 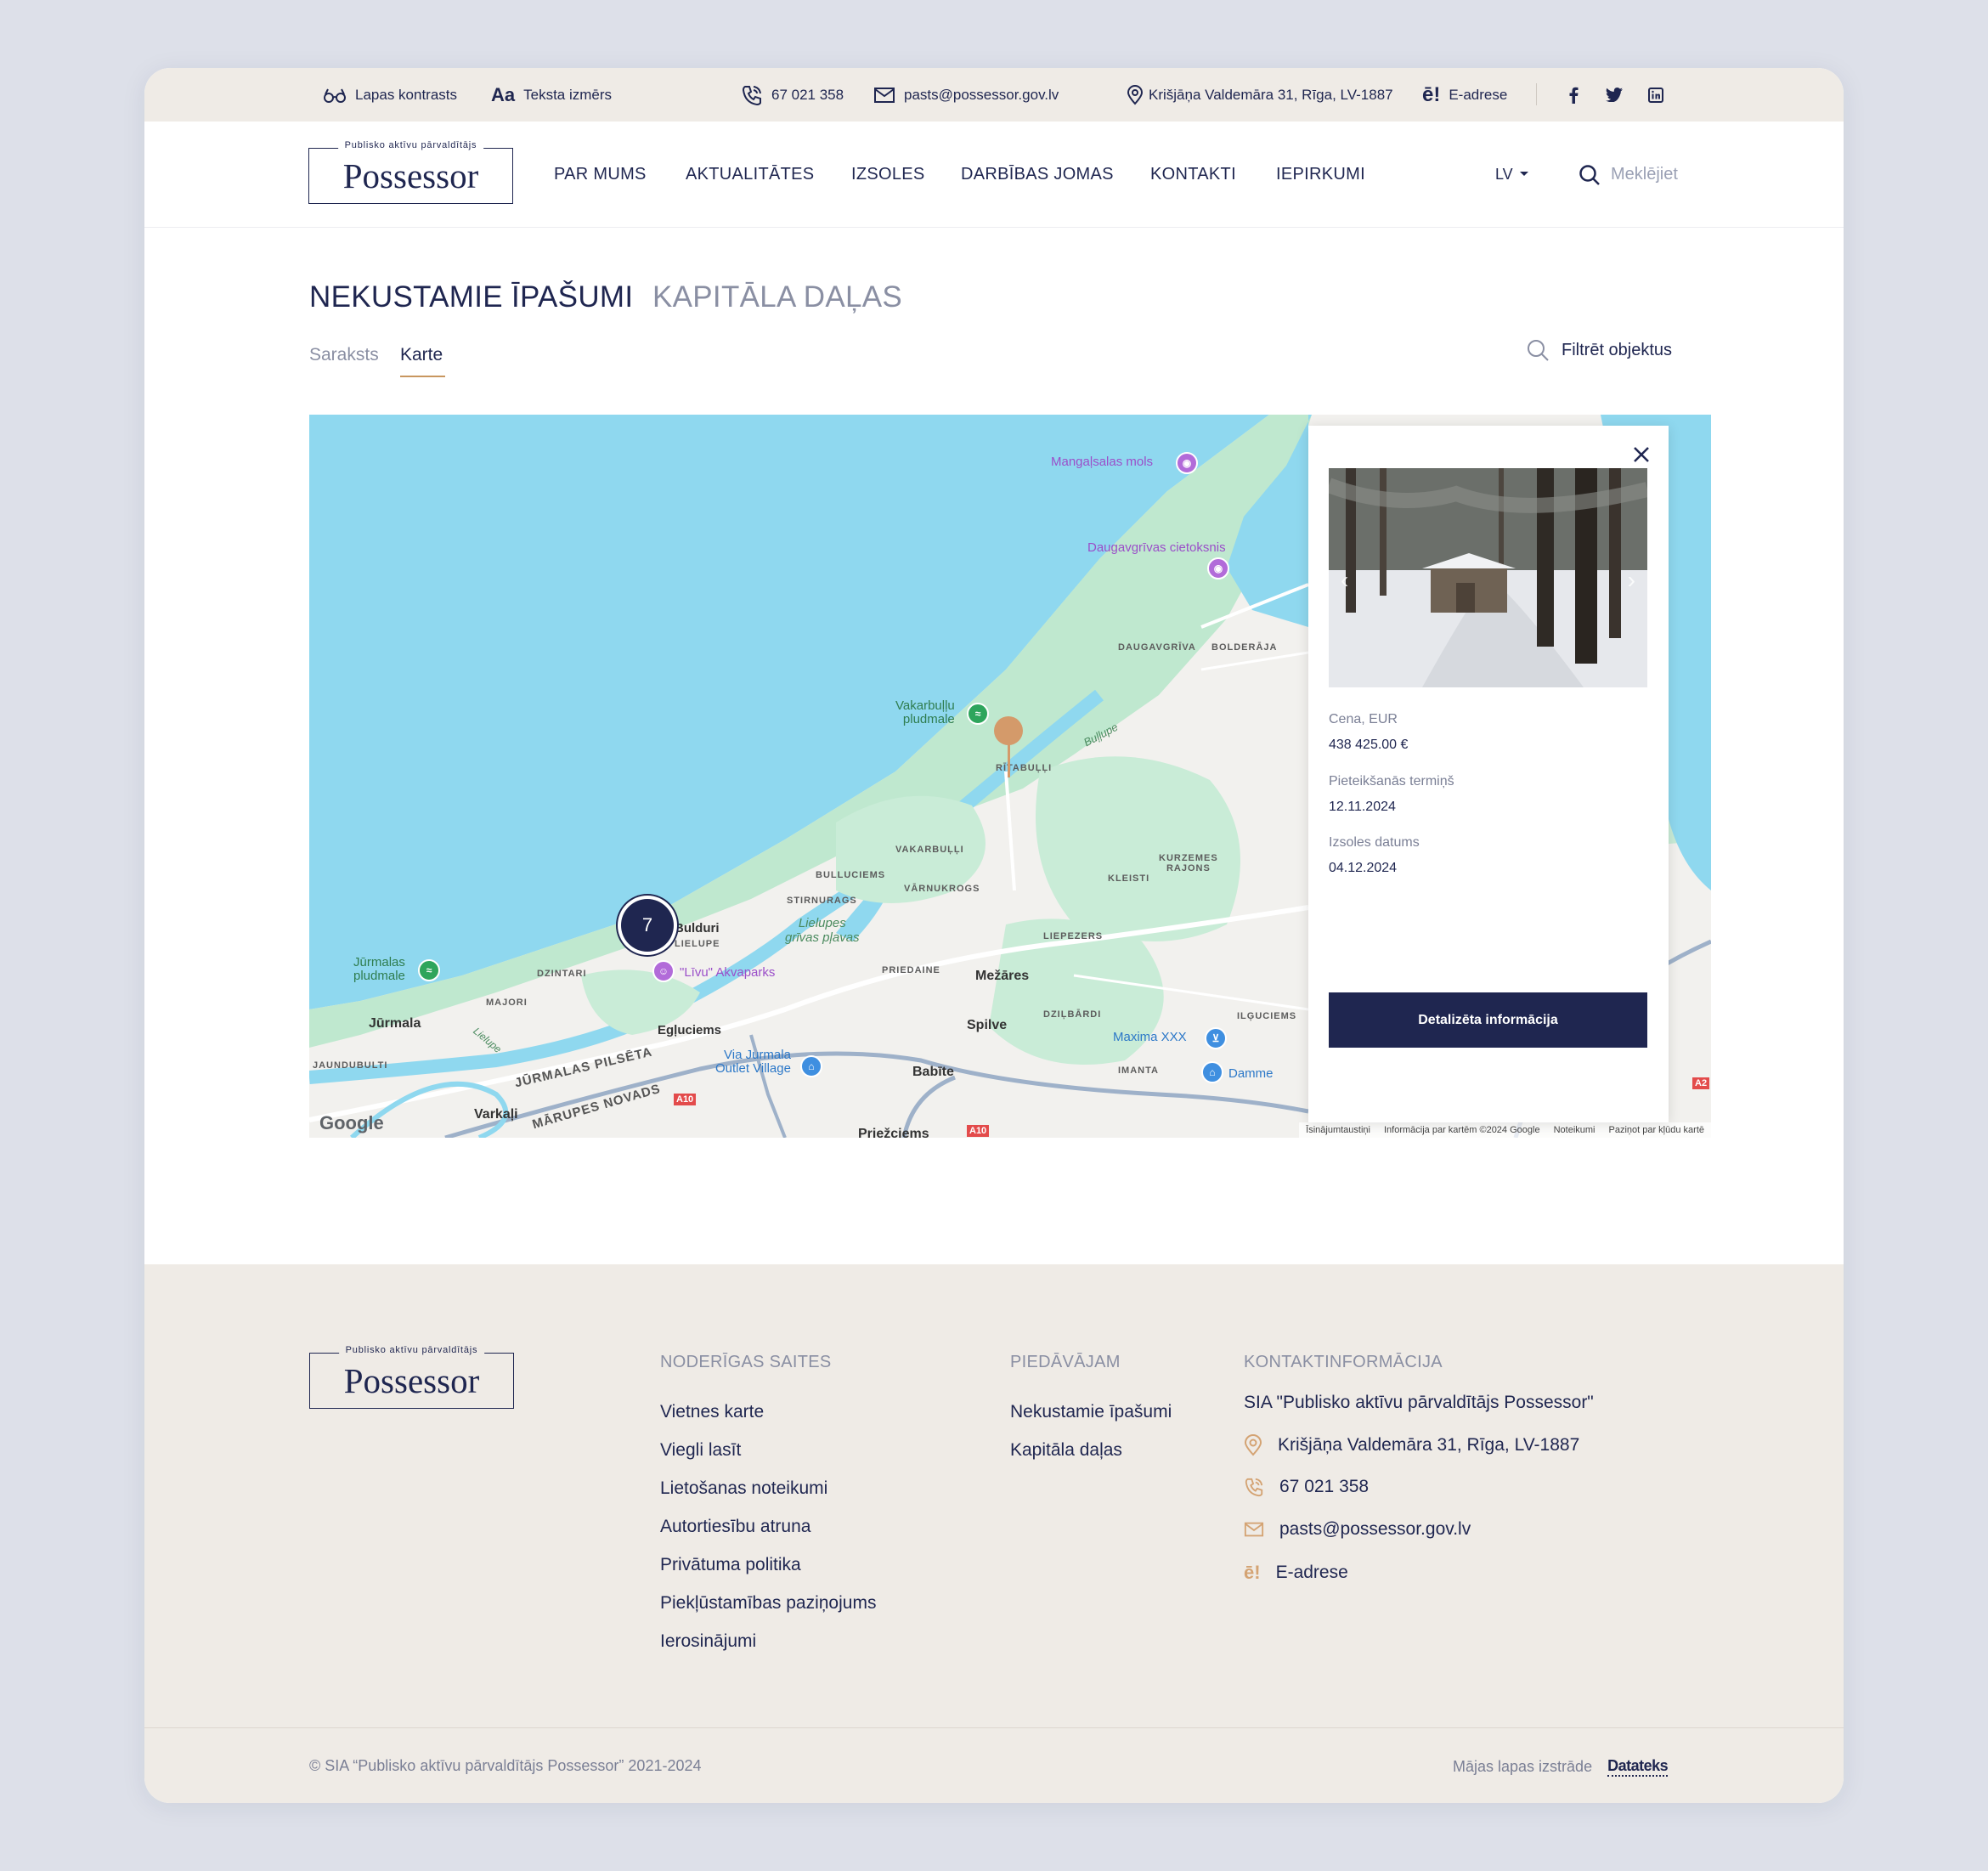 What do you see at coordinates (888, 175) in the screenshot?
I see `nav-izsoles: IZSOLES` at bounding box center [888, 175].